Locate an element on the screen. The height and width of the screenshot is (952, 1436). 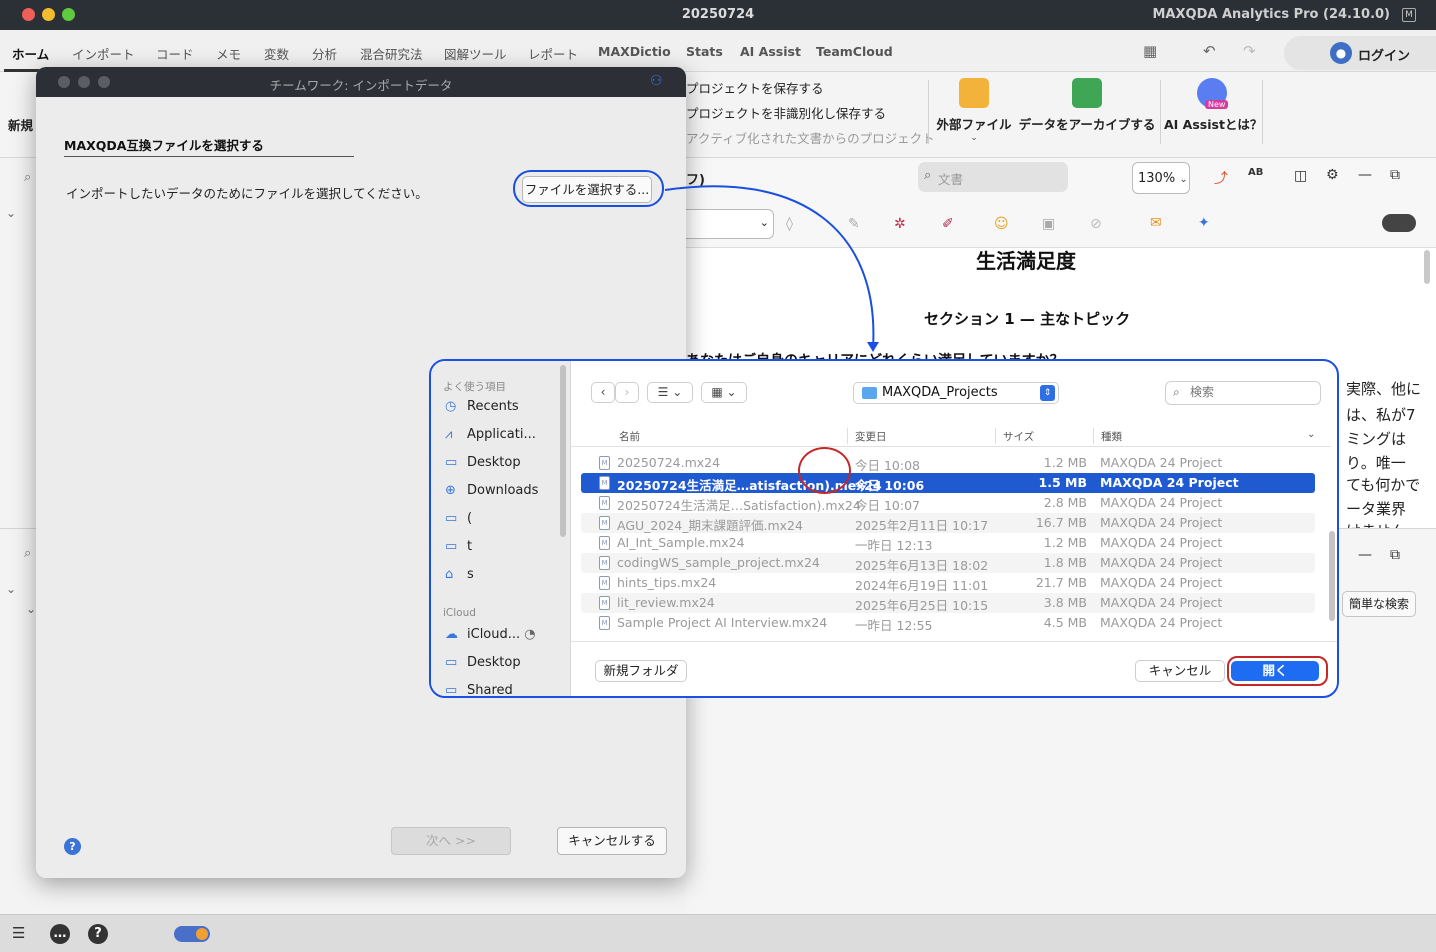
file-name: 20250724生活満足…Satisfaction).mx24 is located at coordinates (739, 505).